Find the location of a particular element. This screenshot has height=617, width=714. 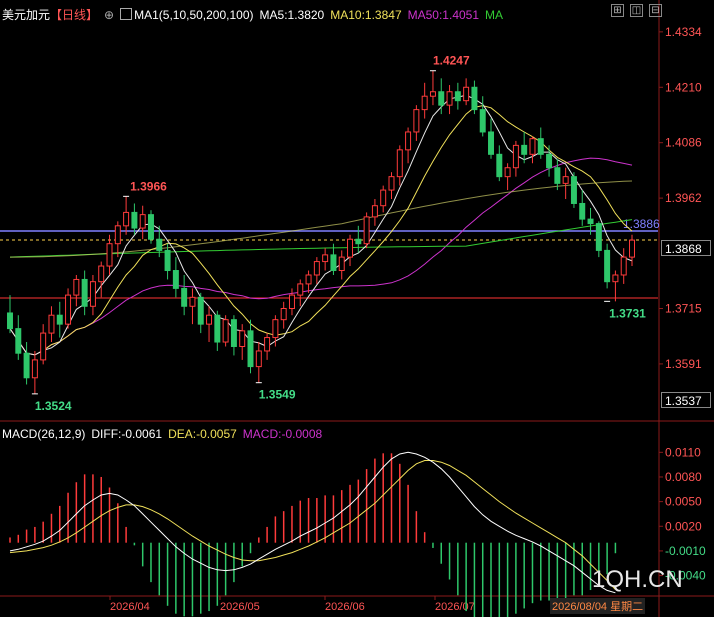

ma50-value: MA50:1.4051 is located at coordinates (443, 15).